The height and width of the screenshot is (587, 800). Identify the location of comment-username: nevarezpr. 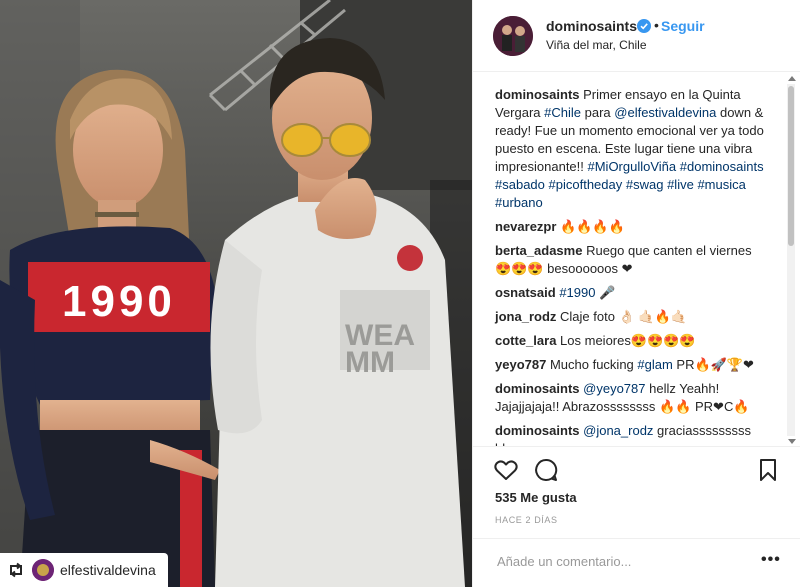
(525, 226).